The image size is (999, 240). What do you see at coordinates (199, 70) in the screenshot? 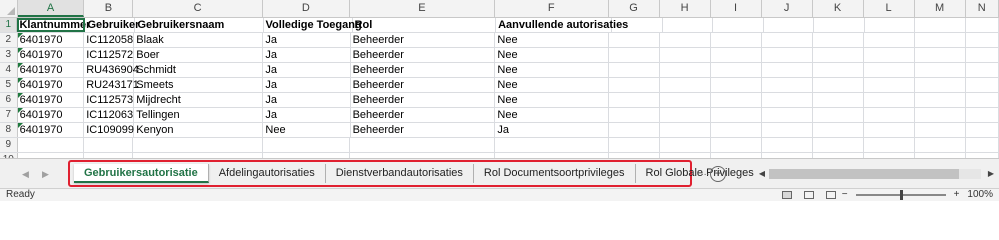
I see `table-cell: Schmidt` at bounding box center [199, 70].